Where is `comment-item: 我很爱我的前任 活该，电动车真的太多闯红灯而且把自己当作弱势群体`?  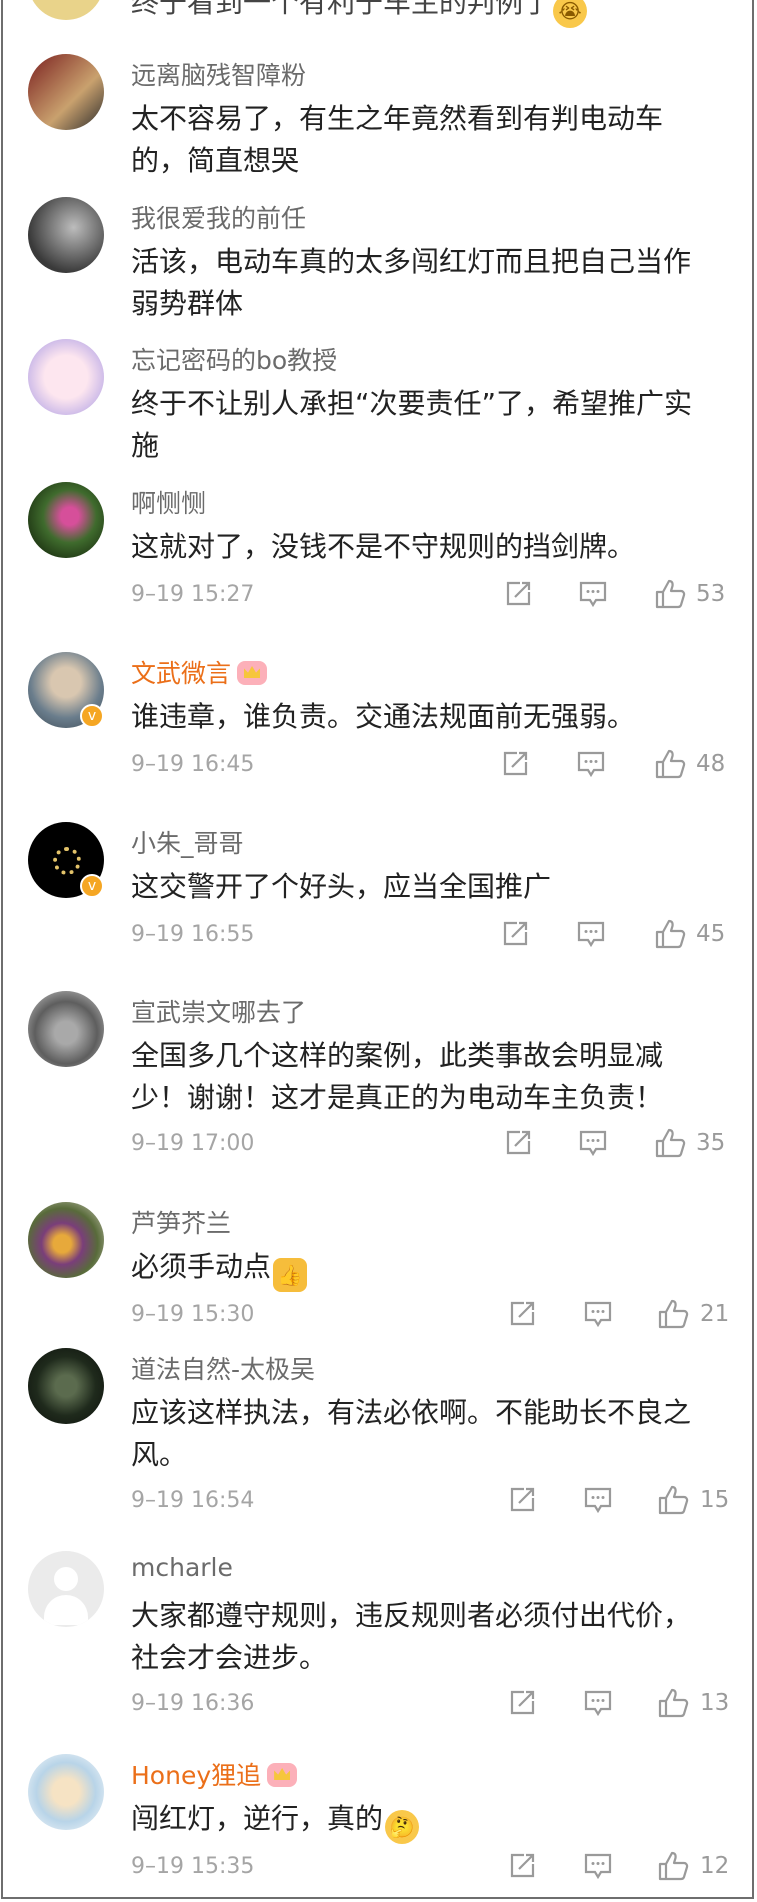 comment-item: 我很爱我的前任 活该，电动车真的太多闯红灯而且把自己当作弱势群体 is located at coordinates (378, 260).